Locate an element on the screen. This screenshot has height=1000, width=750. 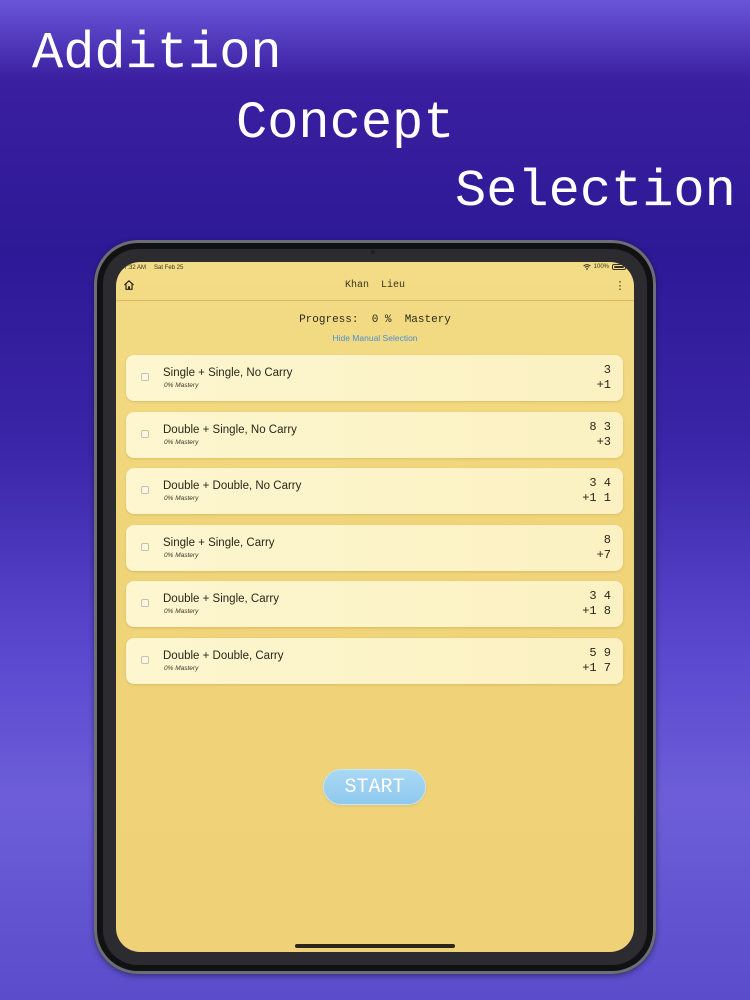
battery-percent: 100% is located at coordinates (601, 267).